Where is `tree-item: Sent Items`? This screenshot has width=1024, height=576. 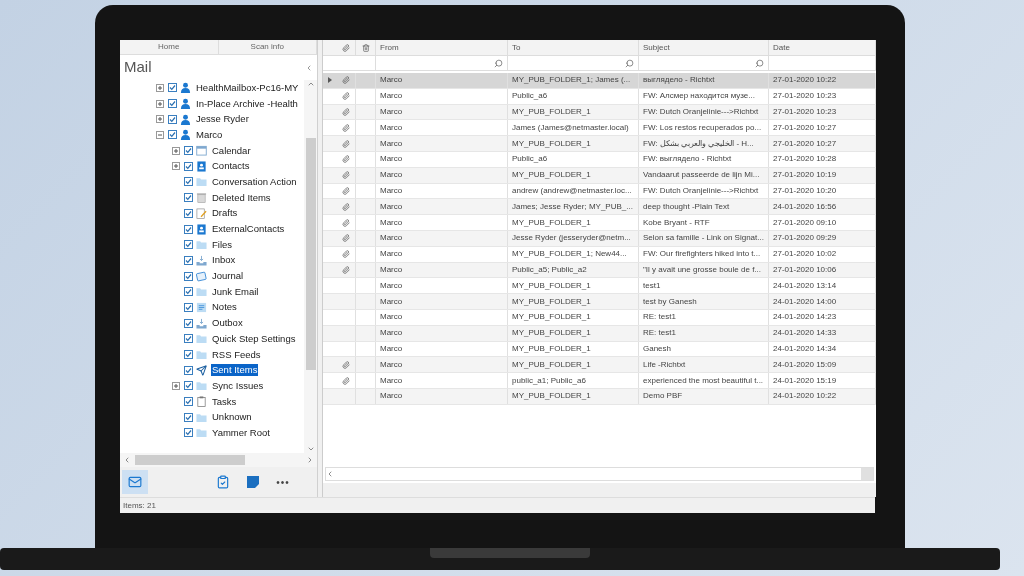 tree-item: Sent Items is located at coordinates (235, 370).